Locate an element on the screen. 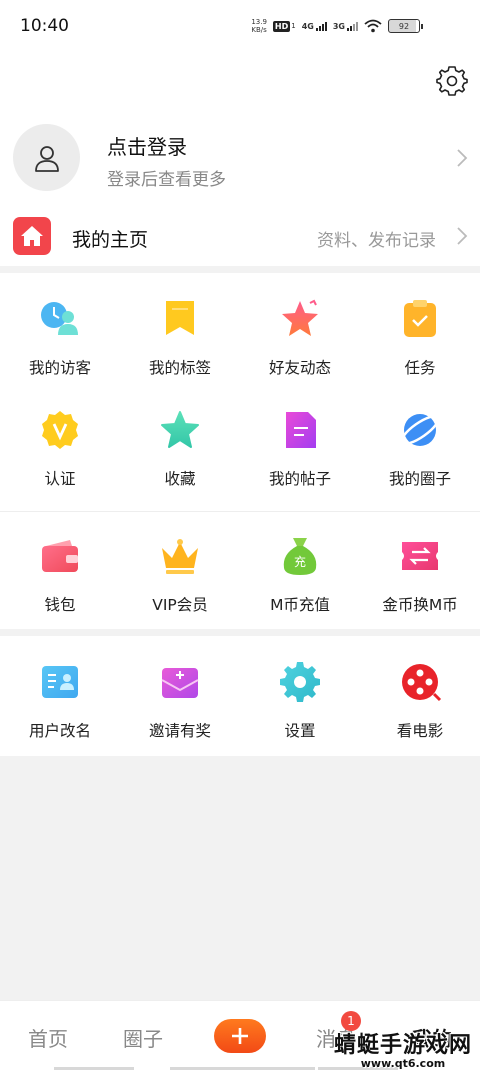 The image size is (480, 1070). plus-icon is located at coordinates (240, 1036).